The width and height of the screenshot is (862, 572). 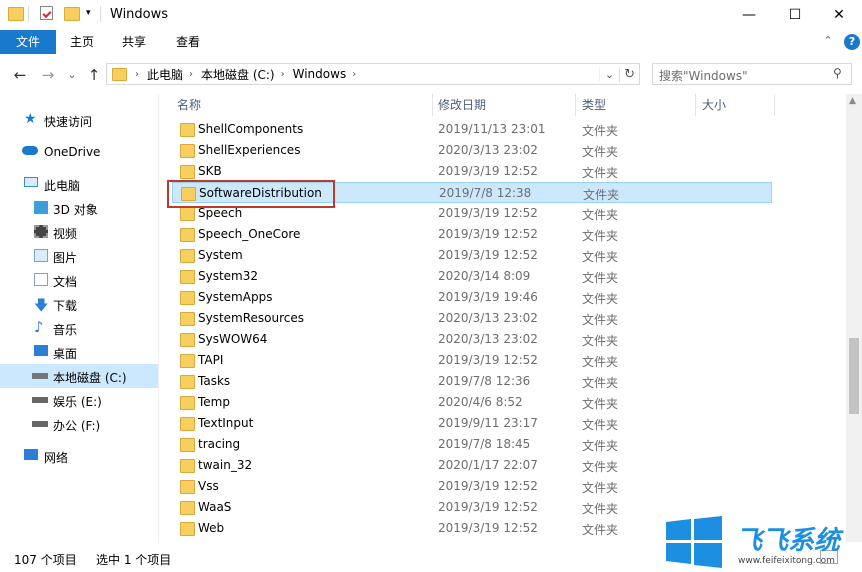 What do you see at coordinates (79, 376) in the screenshot?
I see `sidebar-item-local-disk-c: 本地磁盘 (C:)` at bounding box center [79, 376].